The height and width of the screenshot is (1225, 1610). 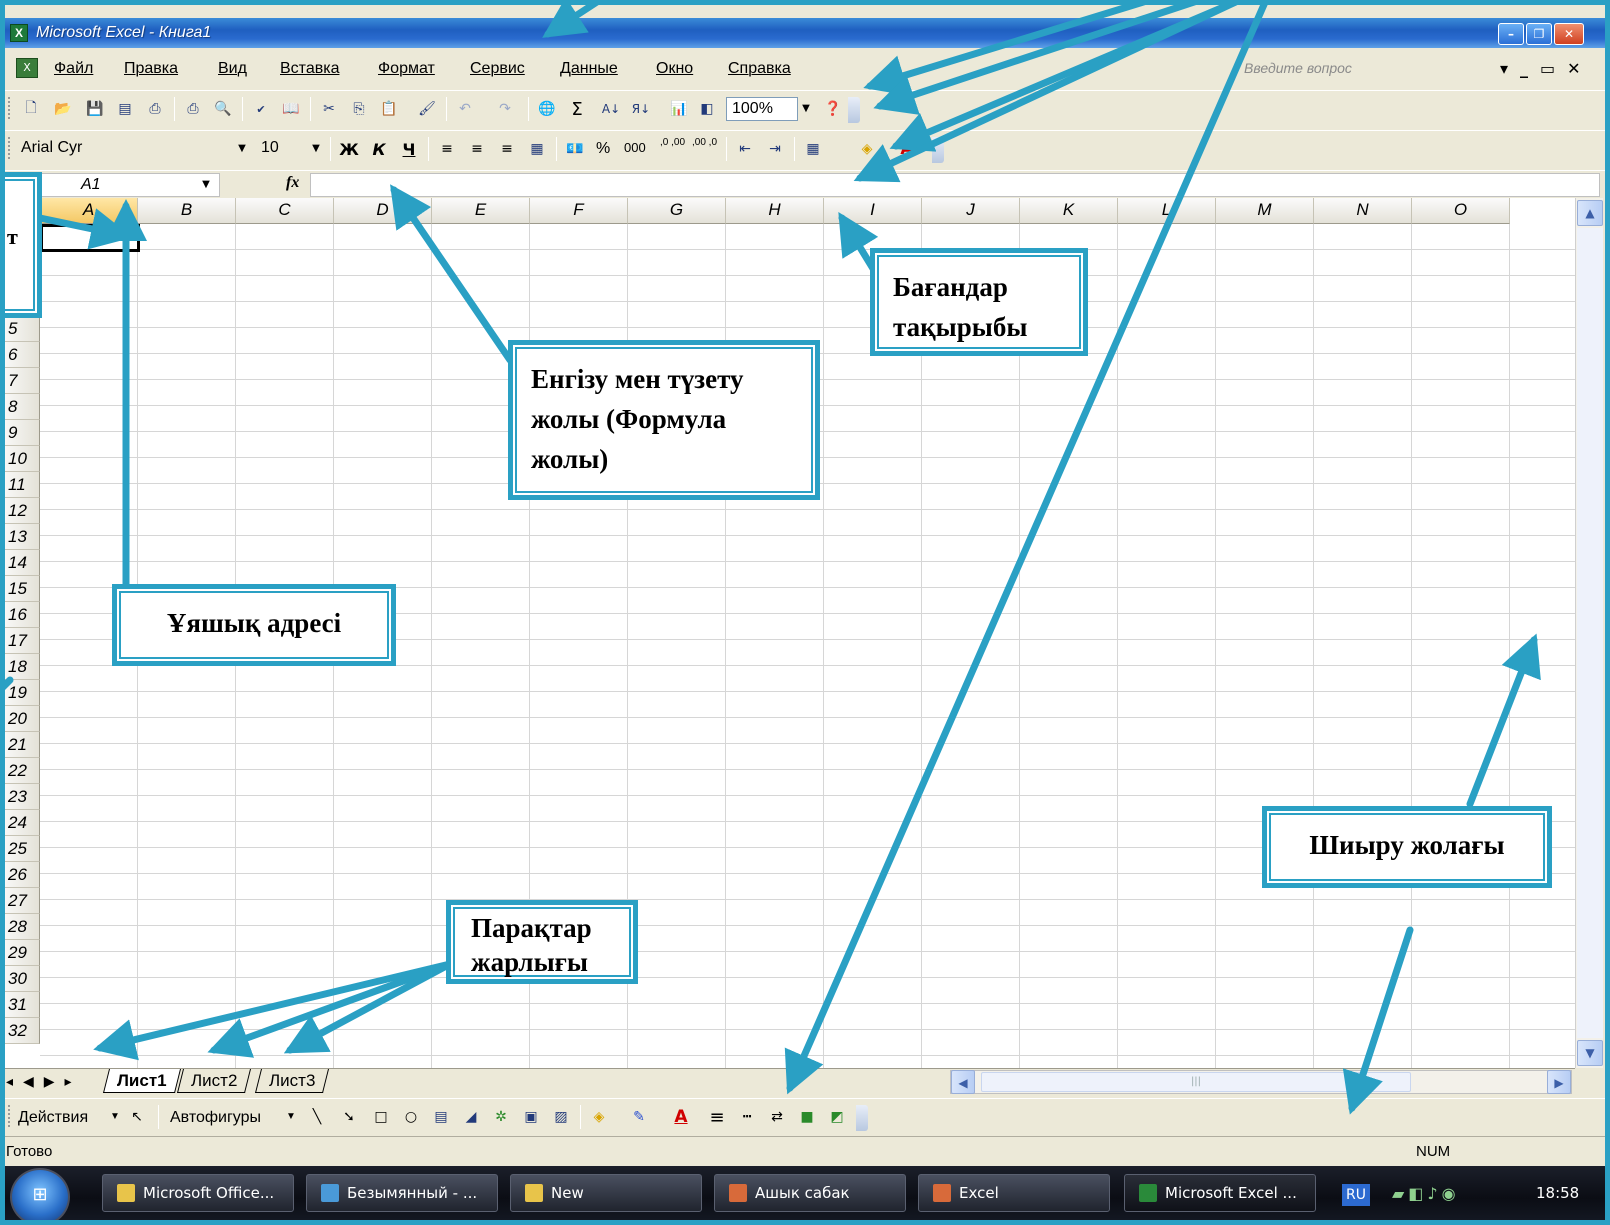 I want to click on row-header-18: 18, so click(x=20, y=667).